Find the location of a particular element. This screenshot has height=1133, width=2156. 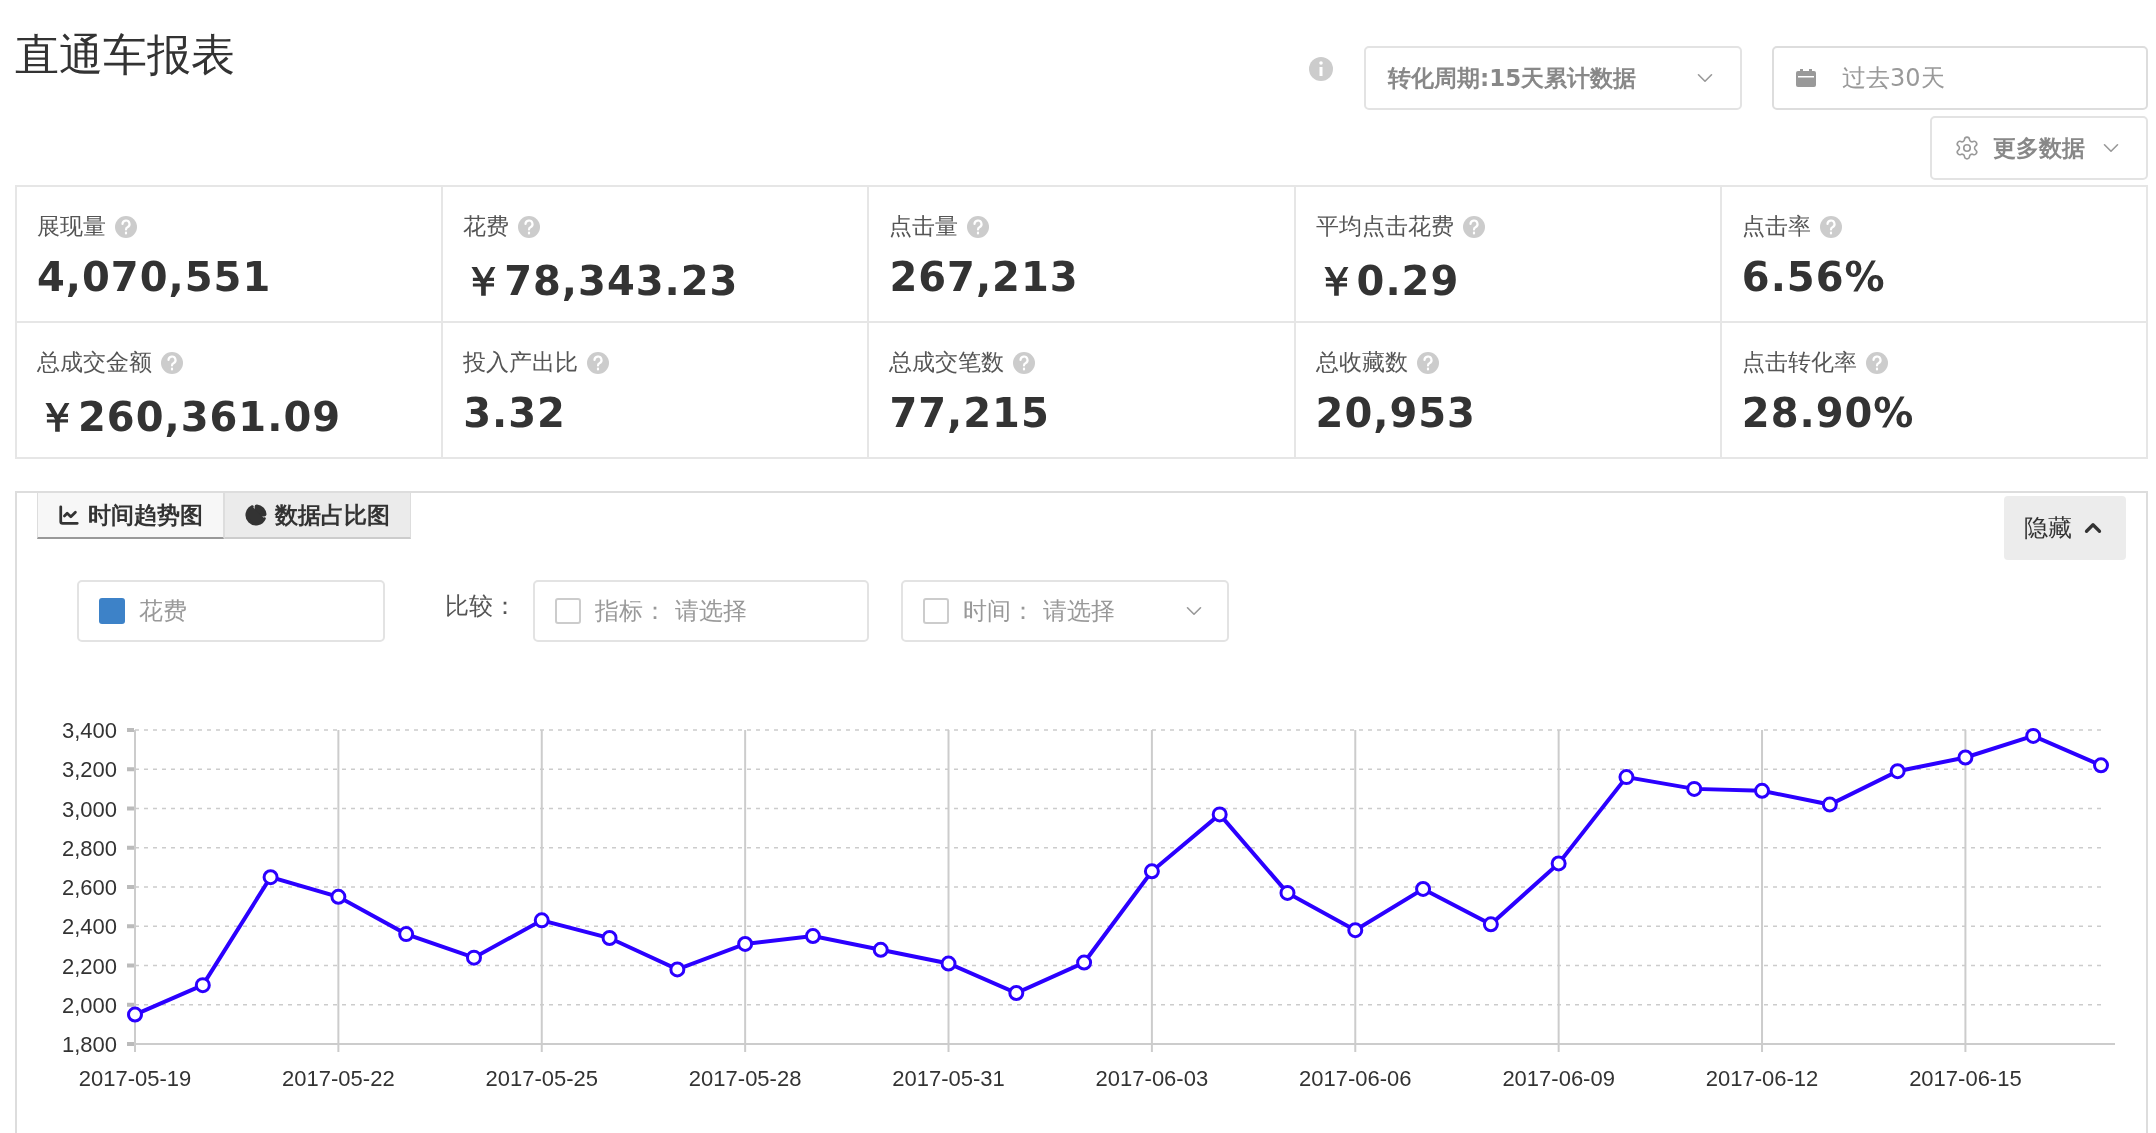

x-axis-label: 2017-05-22 is located at coordinates (338, 1078).